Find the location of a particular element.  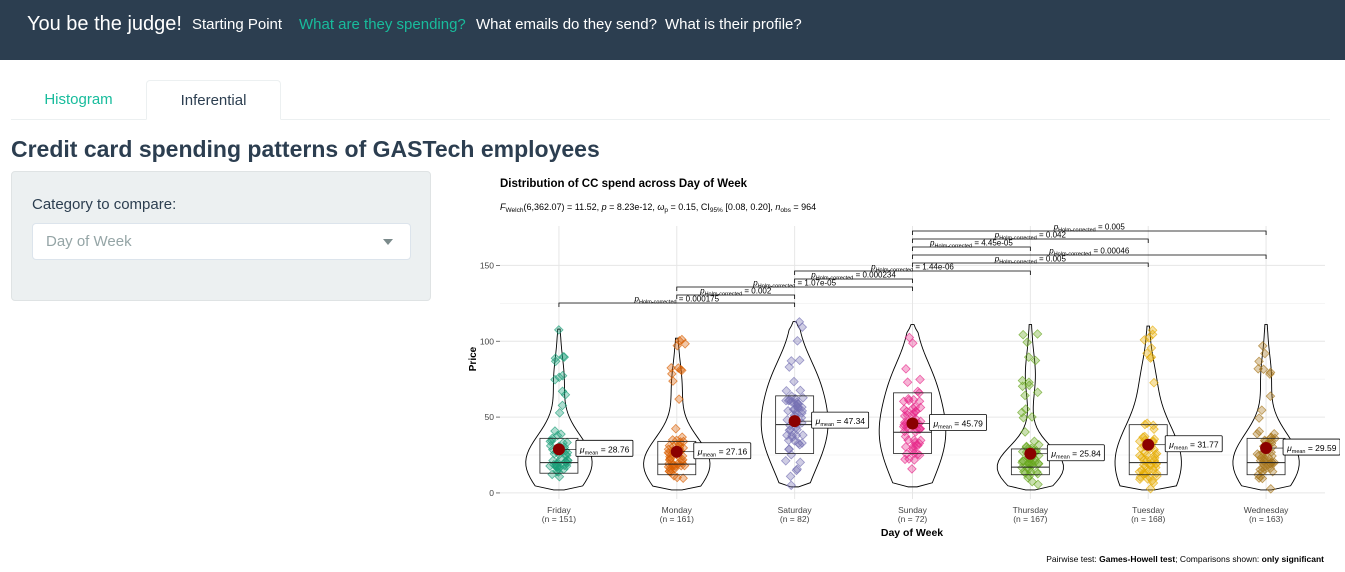

sidebar-panel: Category to compare: Day of Week is located at coordinates (221, 236).